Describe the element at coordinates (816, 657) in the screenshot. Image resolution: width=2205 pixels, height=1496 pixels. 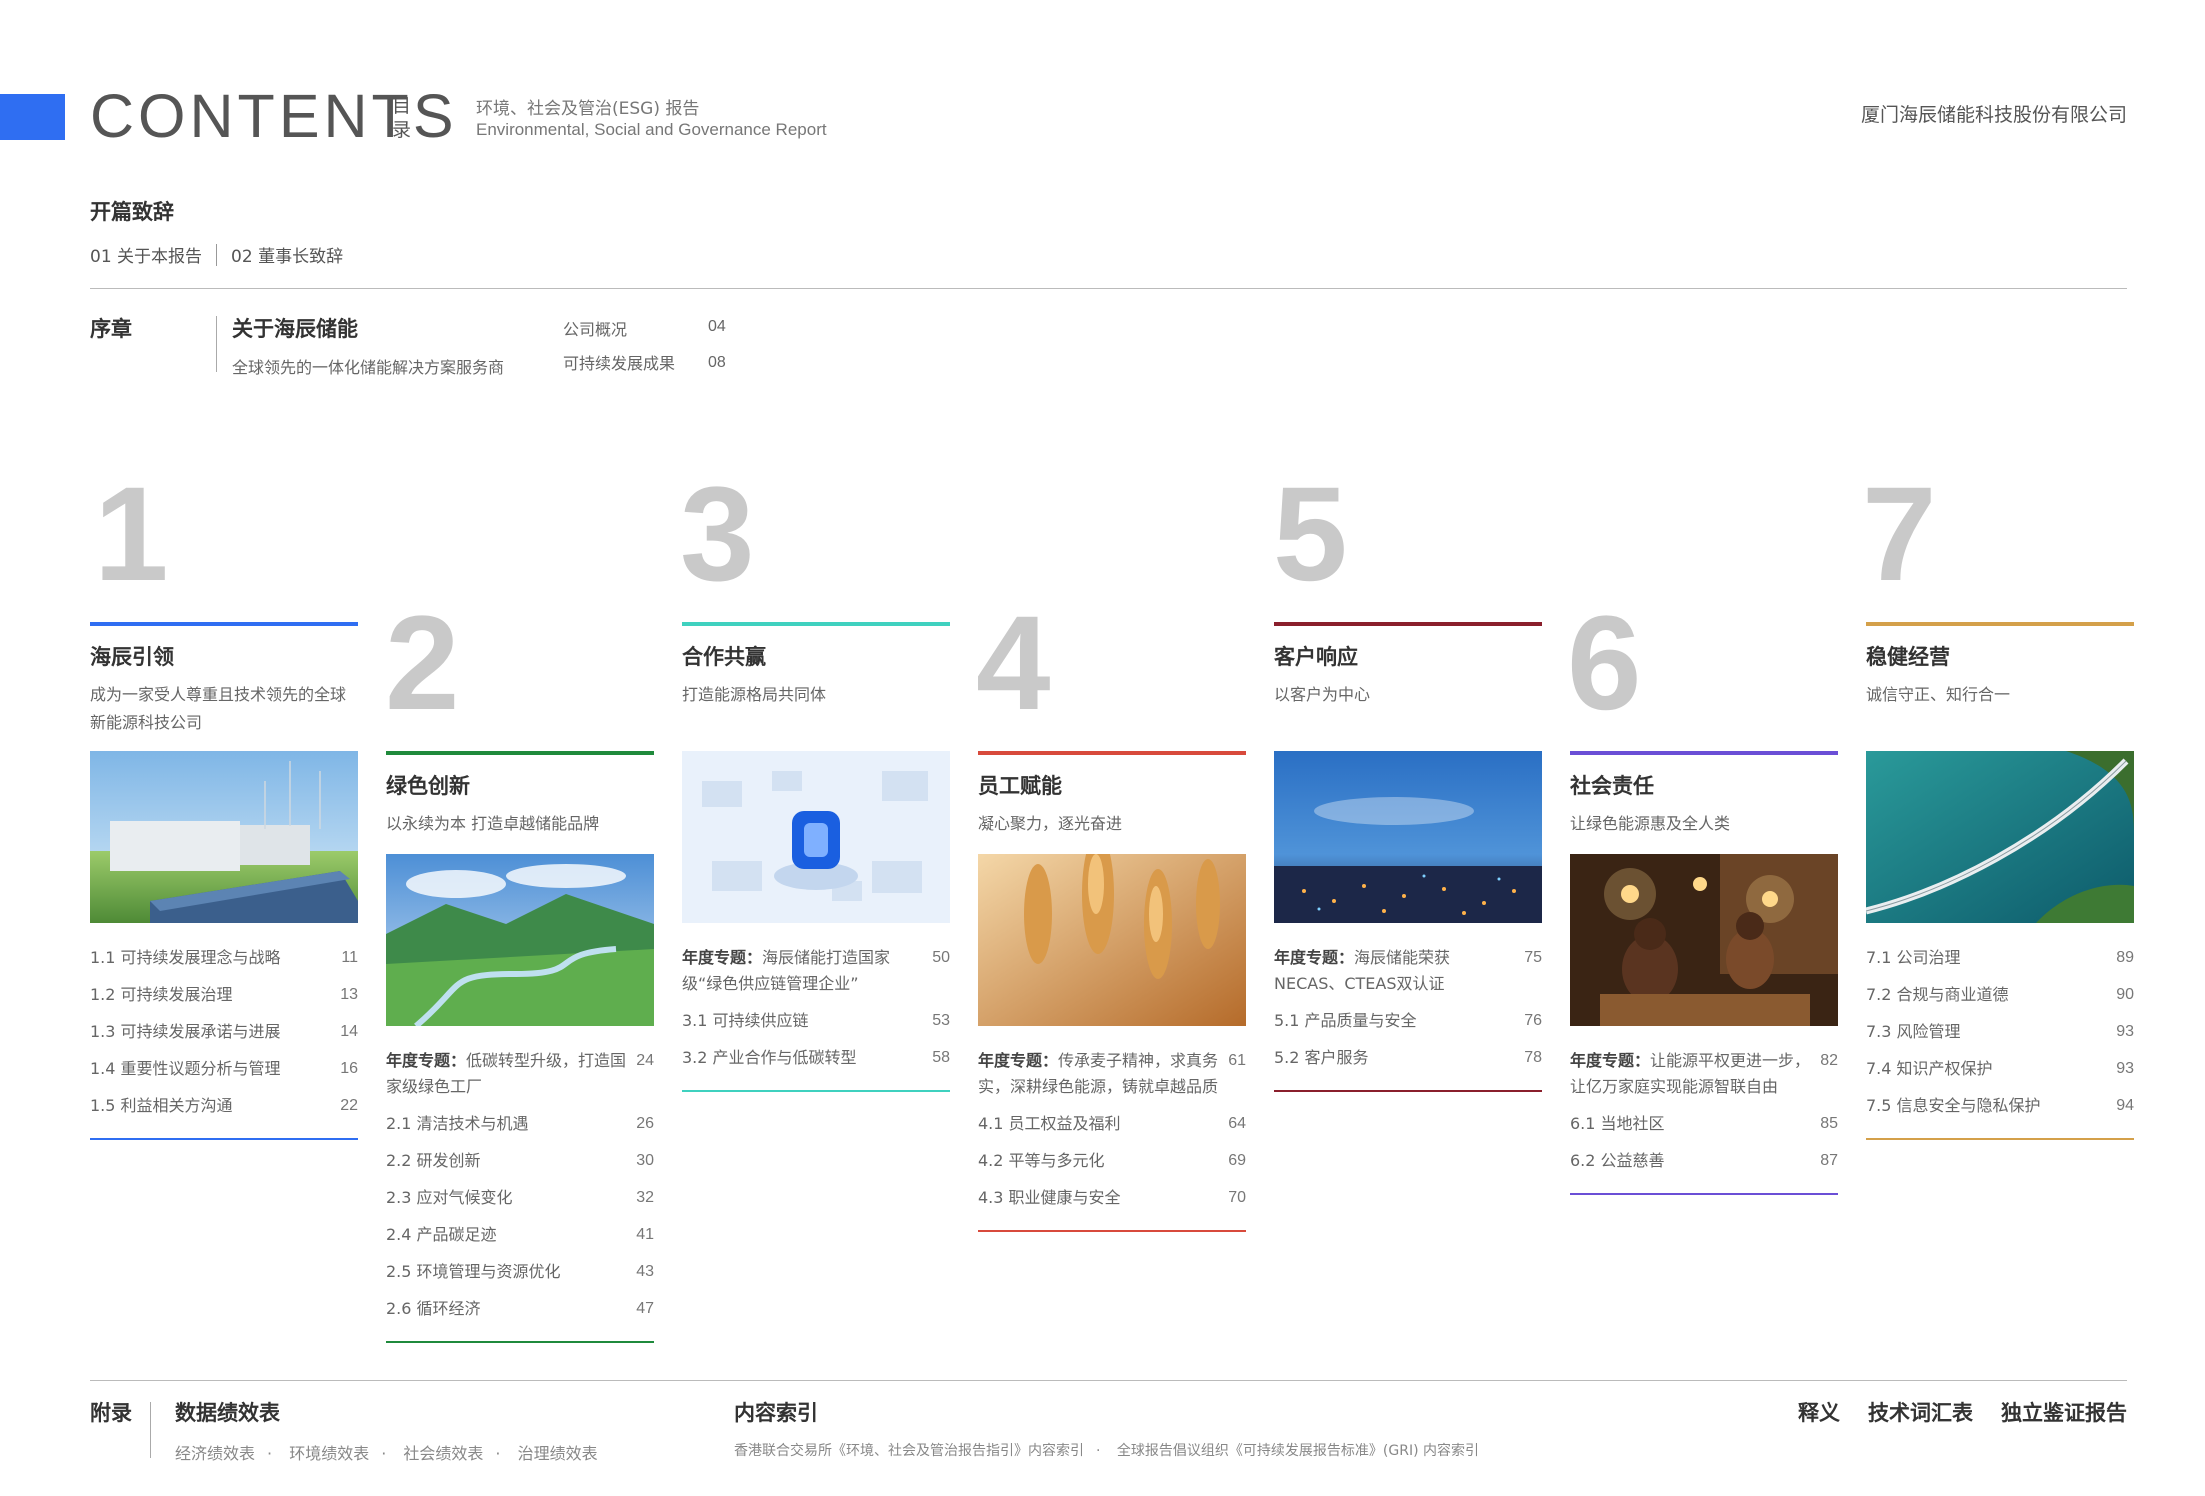
I see `section-title: 合作共赢` at that location.